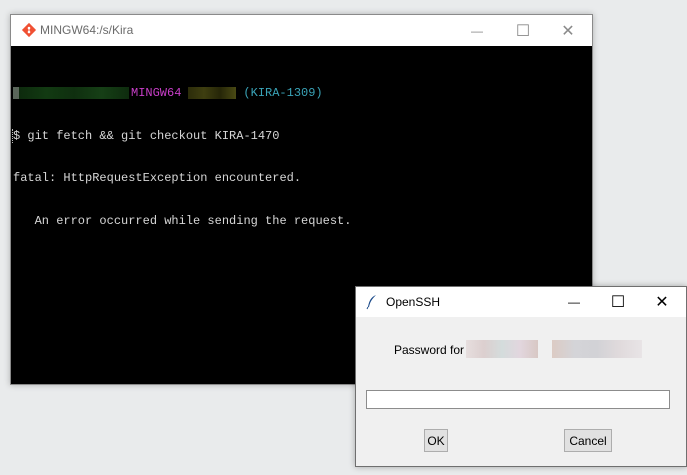  What do you see at coordinates (597, 349) in the screenshot?
I see `redacted-host-name` at bounding box center [597, 349].